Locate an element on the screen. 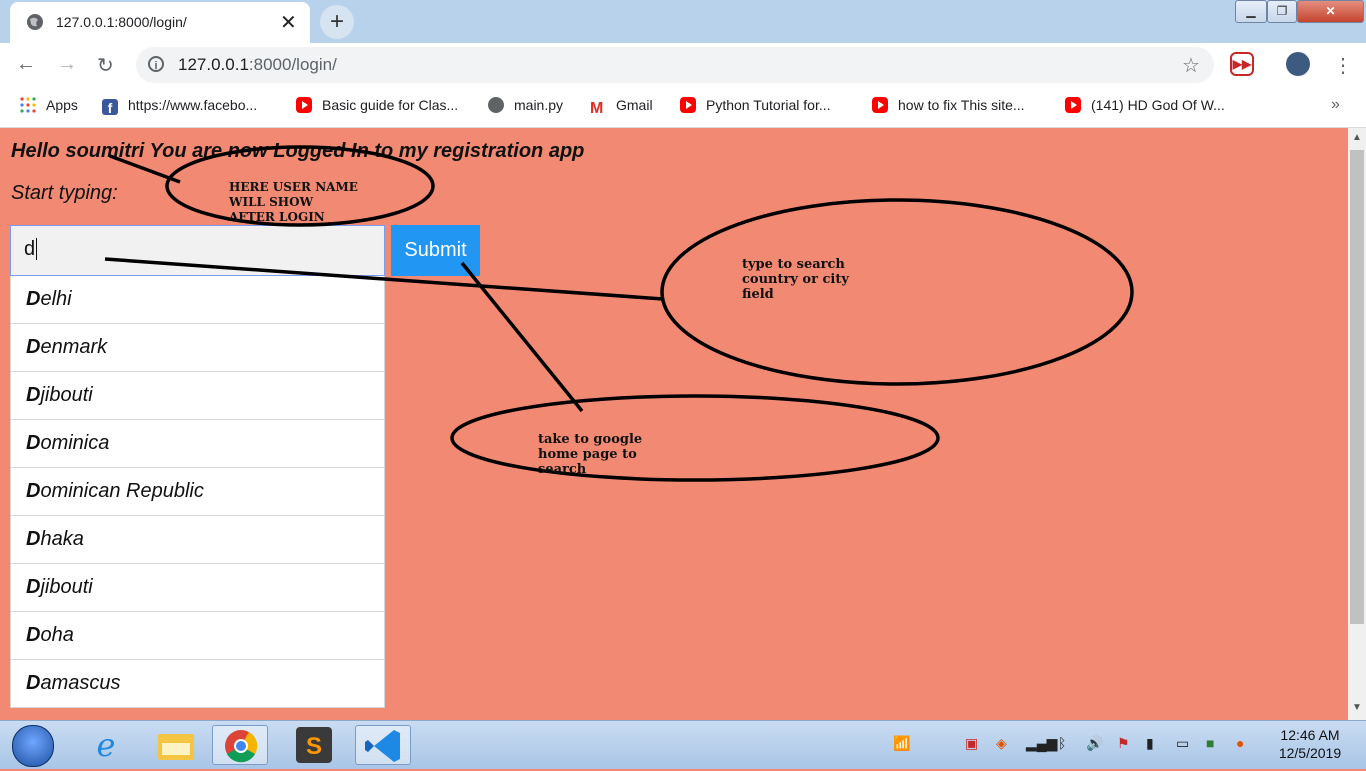  display-icon: ▭ is located at coordinates (1182, 743).